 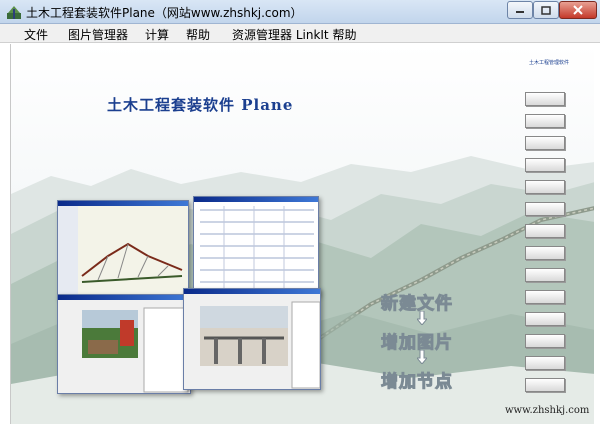 I want to click on menu-calculate: 计算, so click(x=157, y=34).